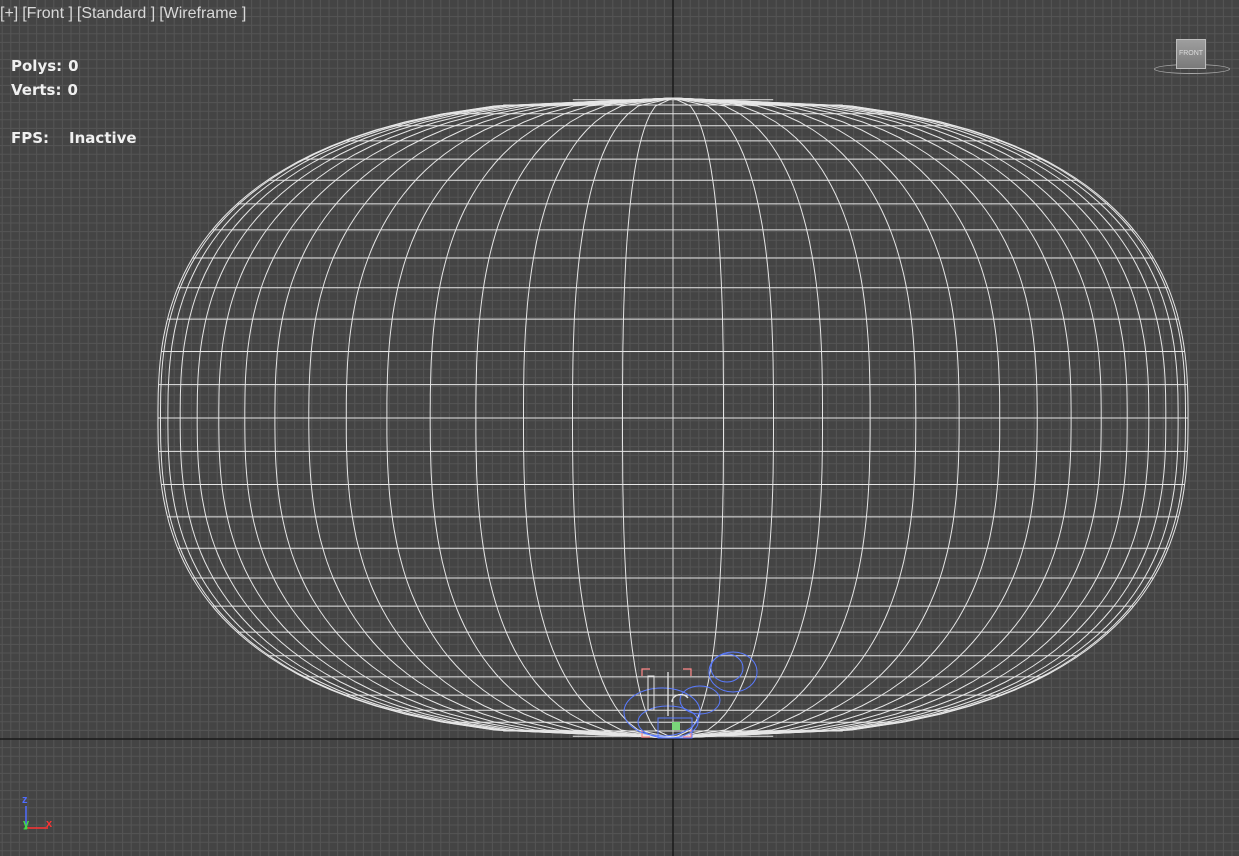 This screenshot has width=1239, height=856. What do you see at coordinates (1191, 54) in the screenshot?
I see `viewcube-front-face: FRONT` at bounding box center [1191, 54].